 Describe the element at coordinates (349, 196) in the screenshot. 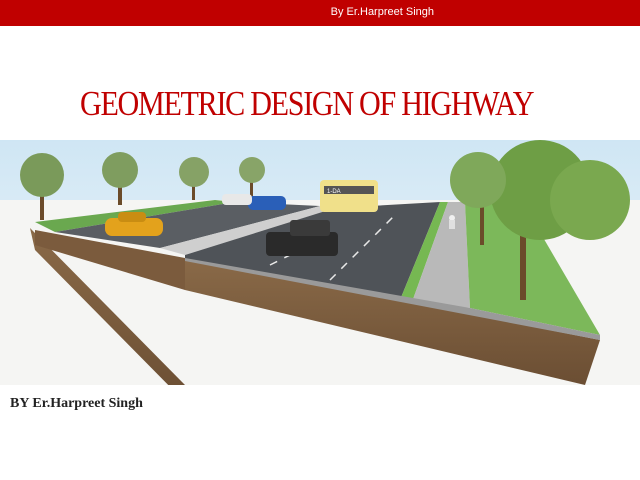

I see `bus: 1-DA` at that location.